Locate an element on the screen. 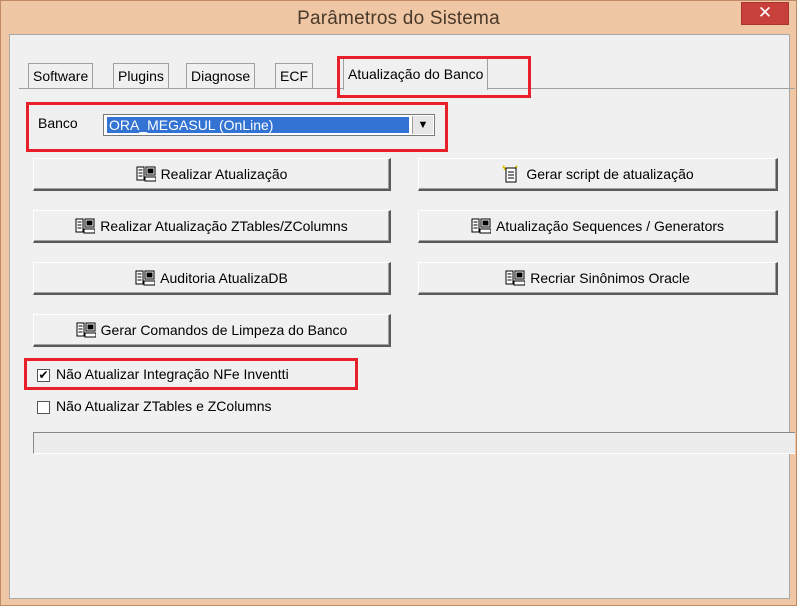 Image resolution: width=798 pixels, height=607 pixels. title-bar: Parâmetros do Sistema ✕ is located at coordinates (398, 17).